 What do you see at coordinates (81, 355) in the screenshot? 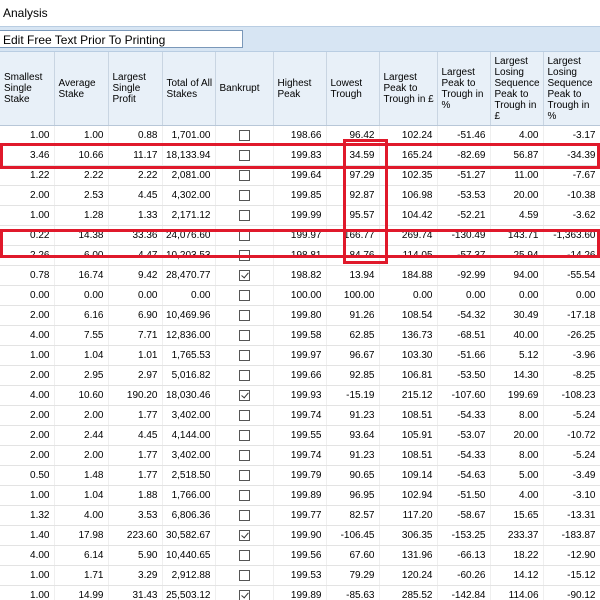
I see `table-cell: 1.04` at bounding box center [81, 355].